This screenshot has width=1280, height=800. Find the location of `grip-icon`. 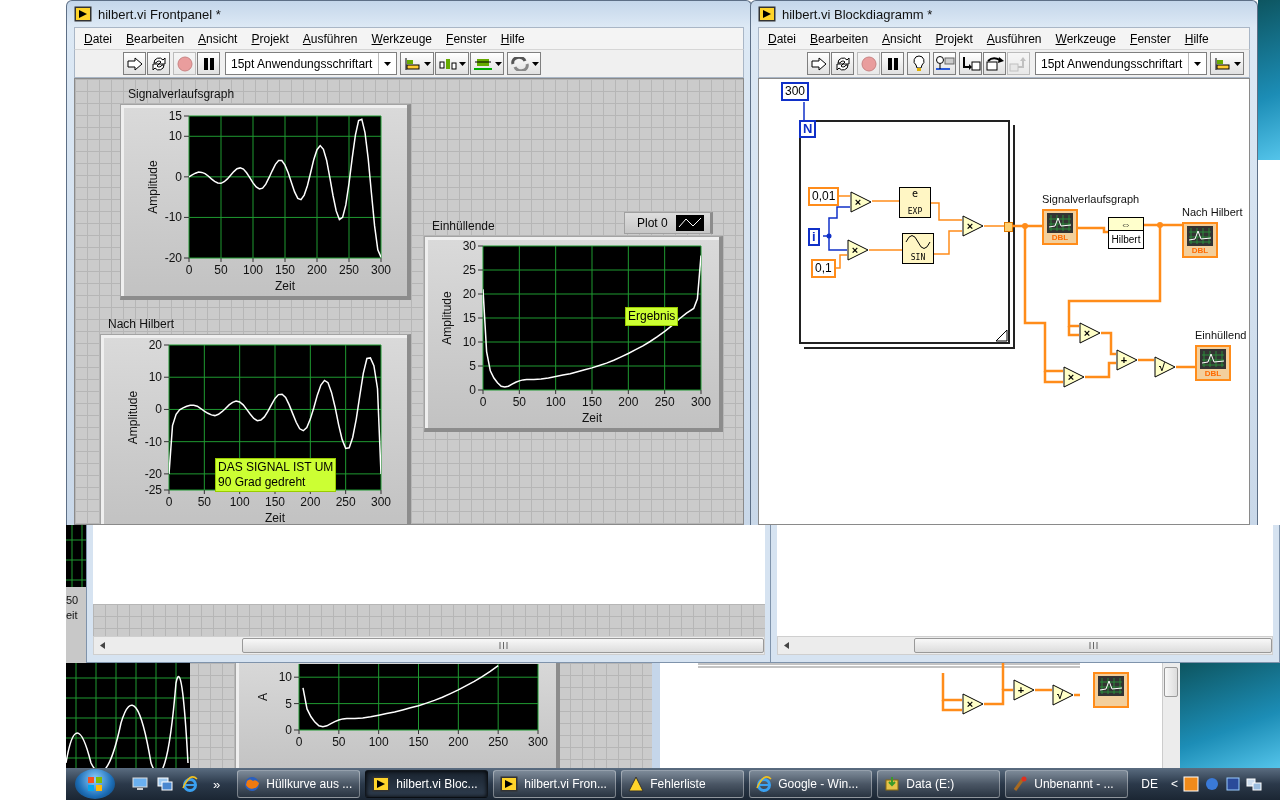

grip-icon is located at coordinates (503, 645).